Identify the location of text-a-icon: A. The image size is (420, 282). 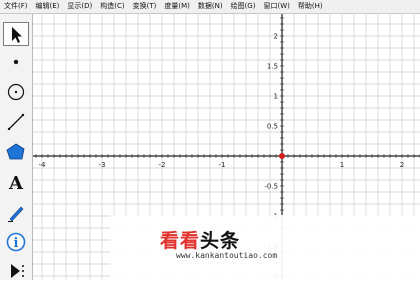
(16, 183).